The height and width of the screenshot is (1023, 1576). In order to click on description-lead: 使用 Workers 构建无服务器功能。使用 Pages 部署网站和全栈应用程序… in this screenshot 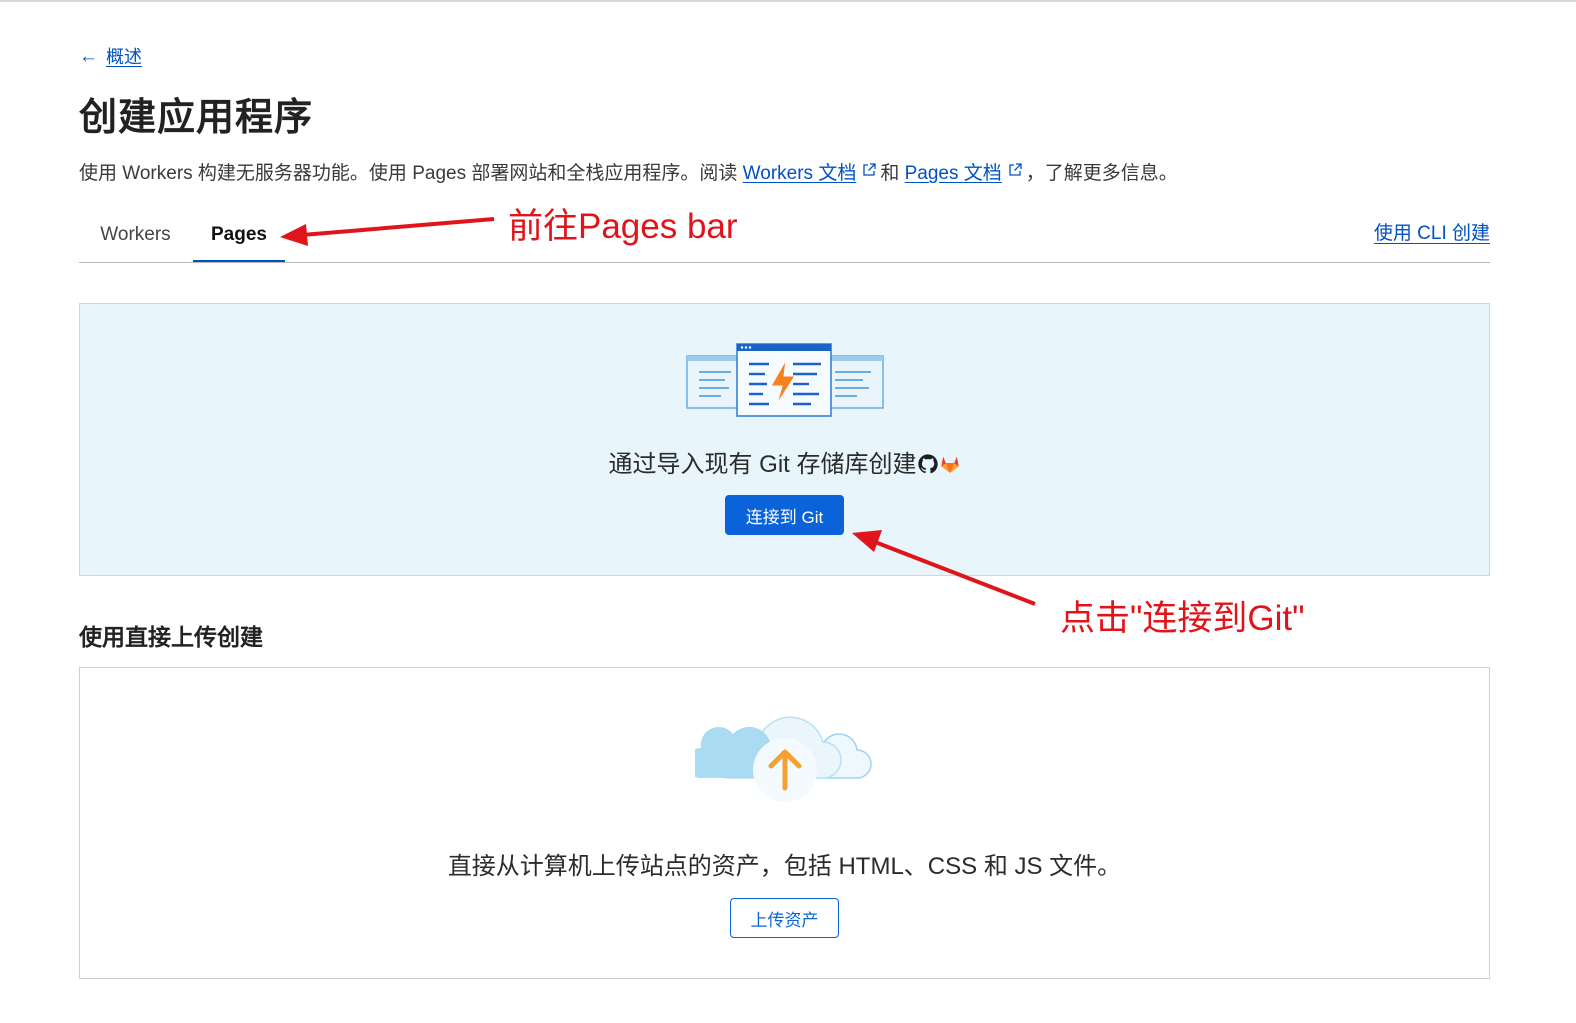, I will do `click(411, 173)`.